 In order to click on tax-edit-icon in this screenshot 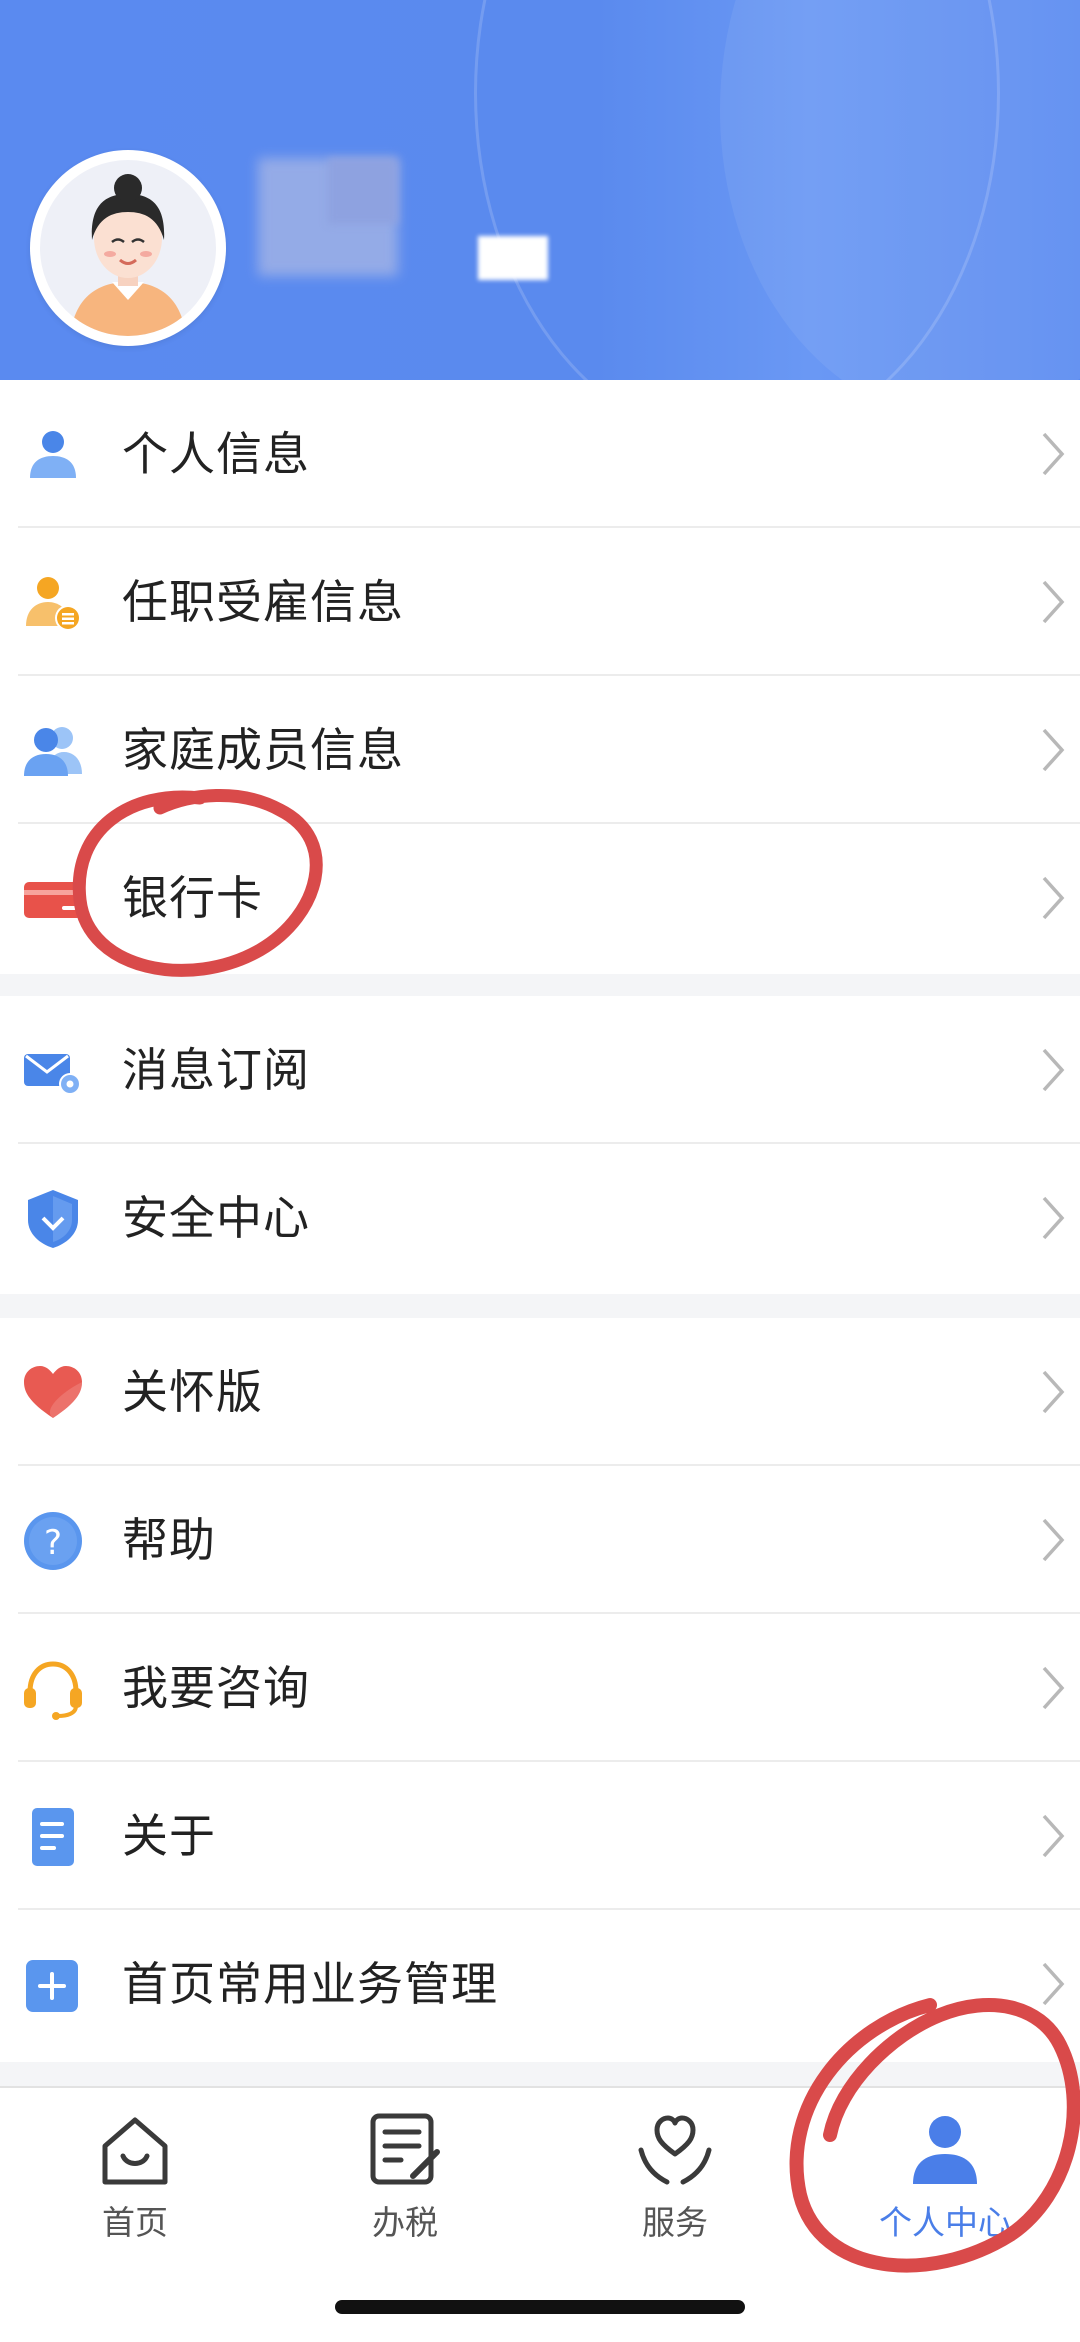, I will do `click(405, 2149)`.